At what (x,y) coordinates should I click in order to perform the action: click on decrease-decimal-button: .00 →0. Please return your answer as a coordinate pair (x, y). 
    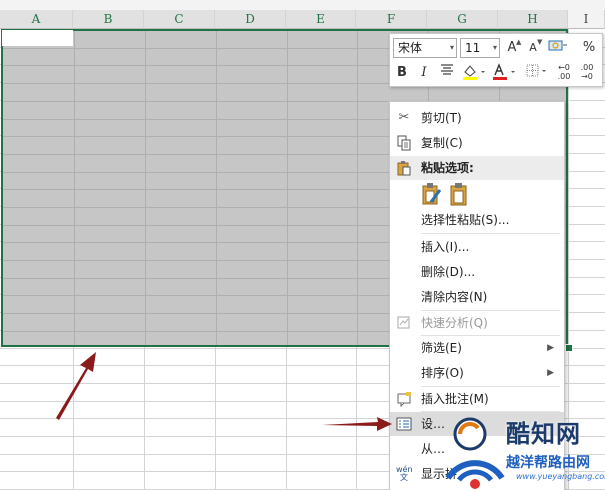
    Looking at the image, I should click on (587, 72).